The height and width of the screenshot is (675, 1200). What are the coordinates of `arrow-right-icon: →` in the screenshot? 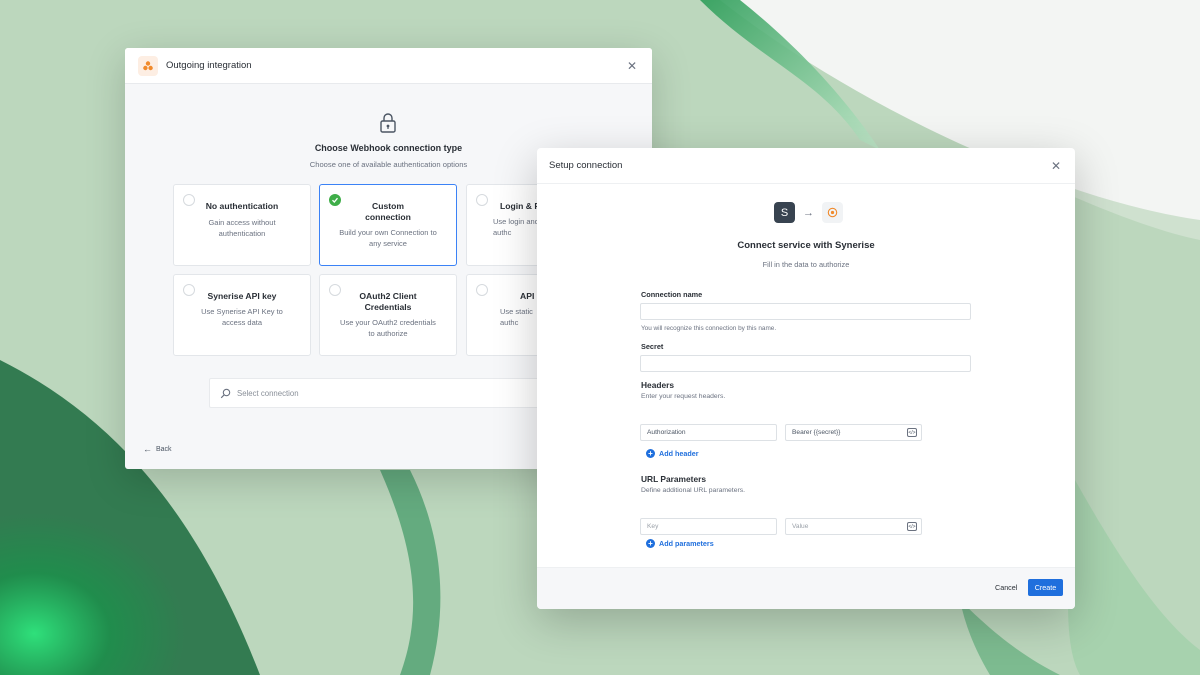 It's located at (808, 212).